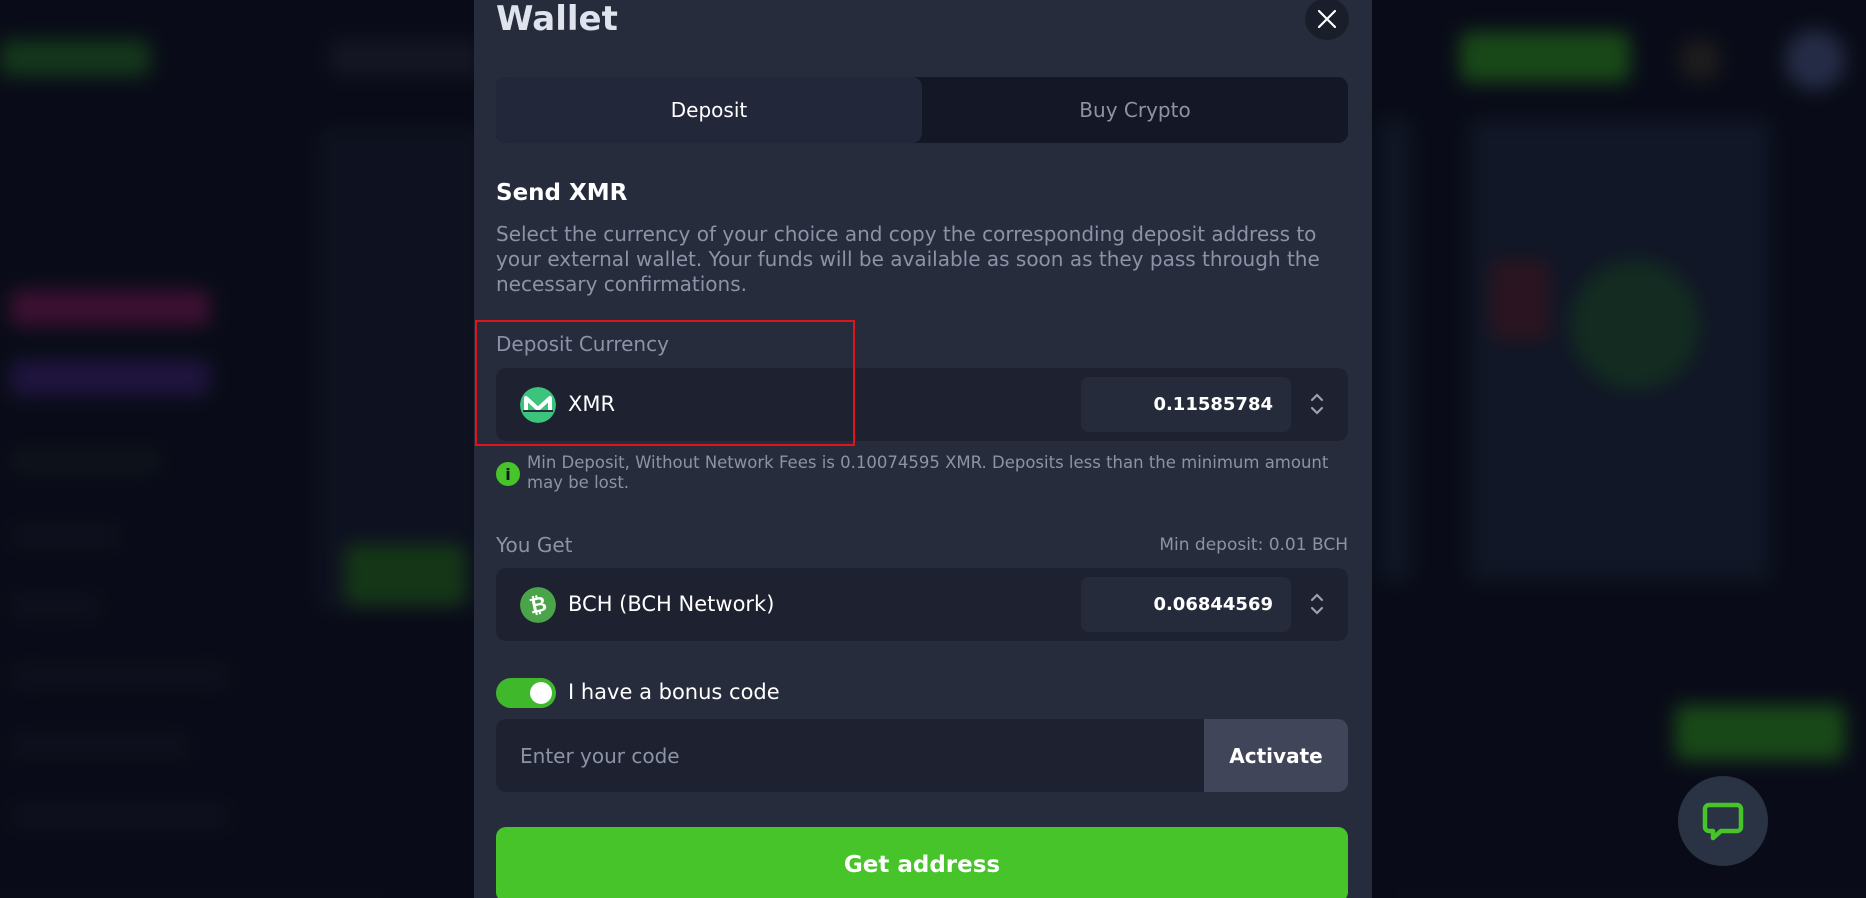 The height and width of the screenshot is (898, 1866). I want to click on you-get-stepper-icon, so click(1317, 604).